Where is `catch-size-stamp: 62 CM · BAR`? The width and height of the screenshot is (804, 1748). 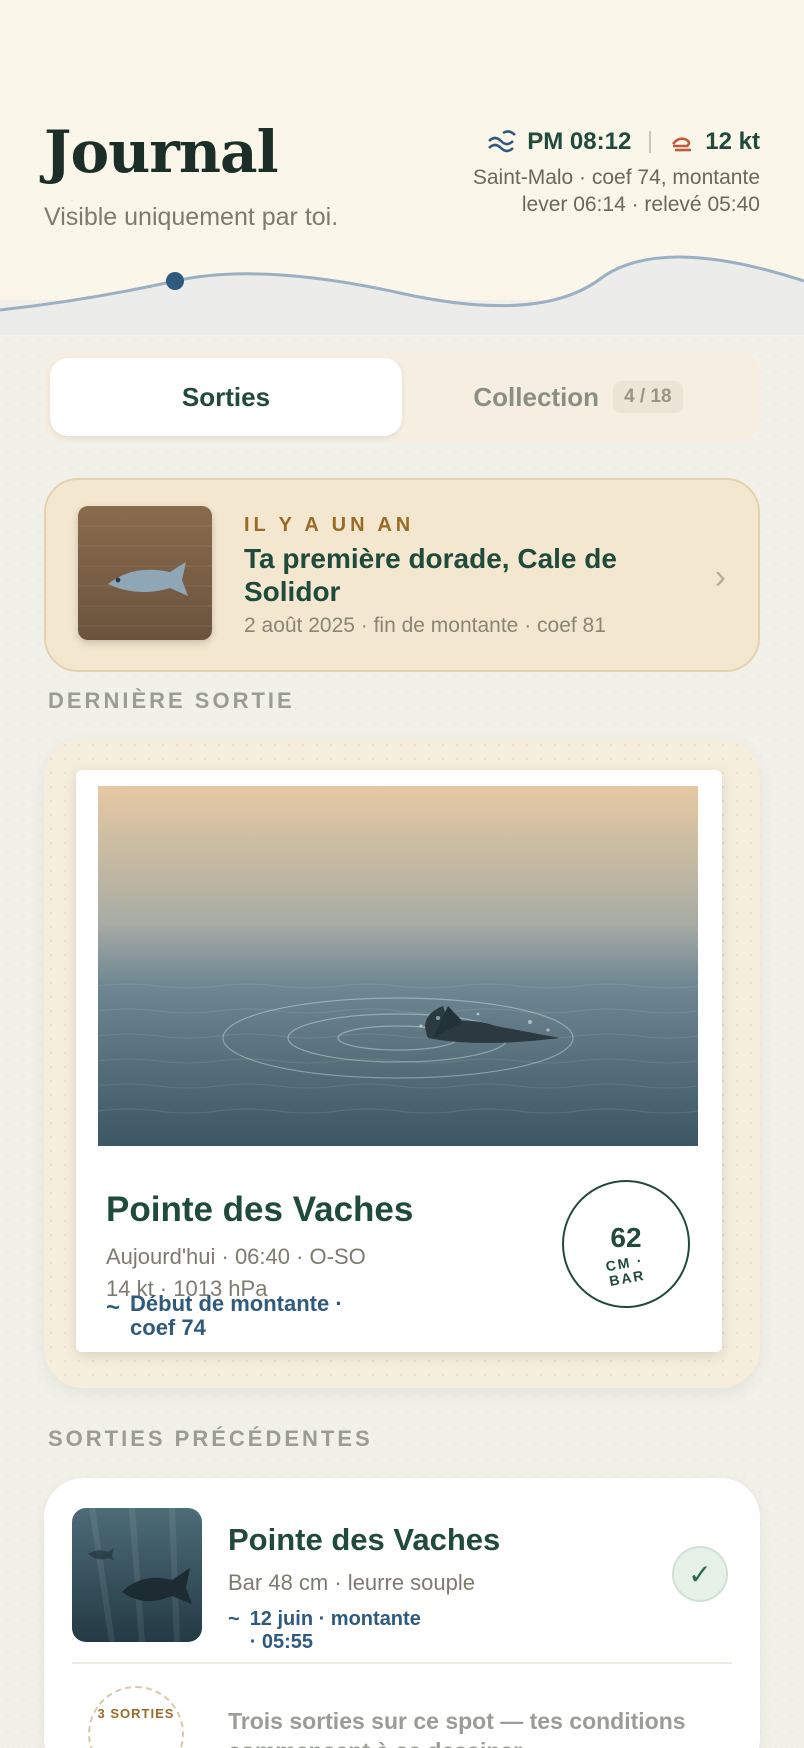
catch-size-stamp: 62 CM · BAR is located at coordinates (626, 1244).